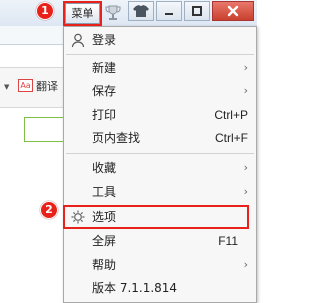 Image resolution: width=320 pixels, height=303 pixels. Describe the element at coordinates (160, 138) in the screenshot. I see `menu-item-find: 页内查找 Ctrl+F` at that location.